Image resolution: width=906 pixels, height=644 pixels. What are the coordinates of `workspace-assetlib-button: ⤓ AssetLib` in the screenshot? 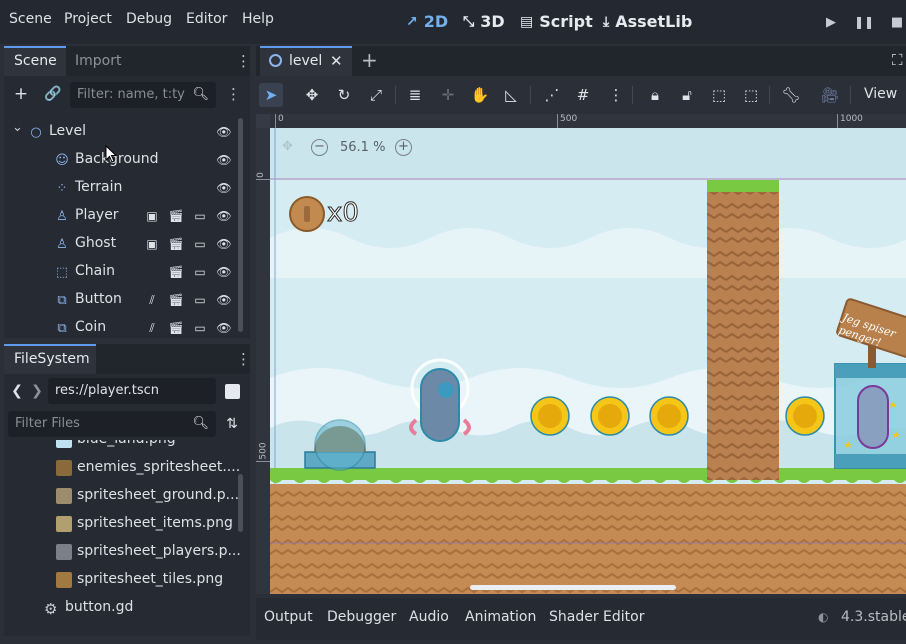 It's located at (647, 21).